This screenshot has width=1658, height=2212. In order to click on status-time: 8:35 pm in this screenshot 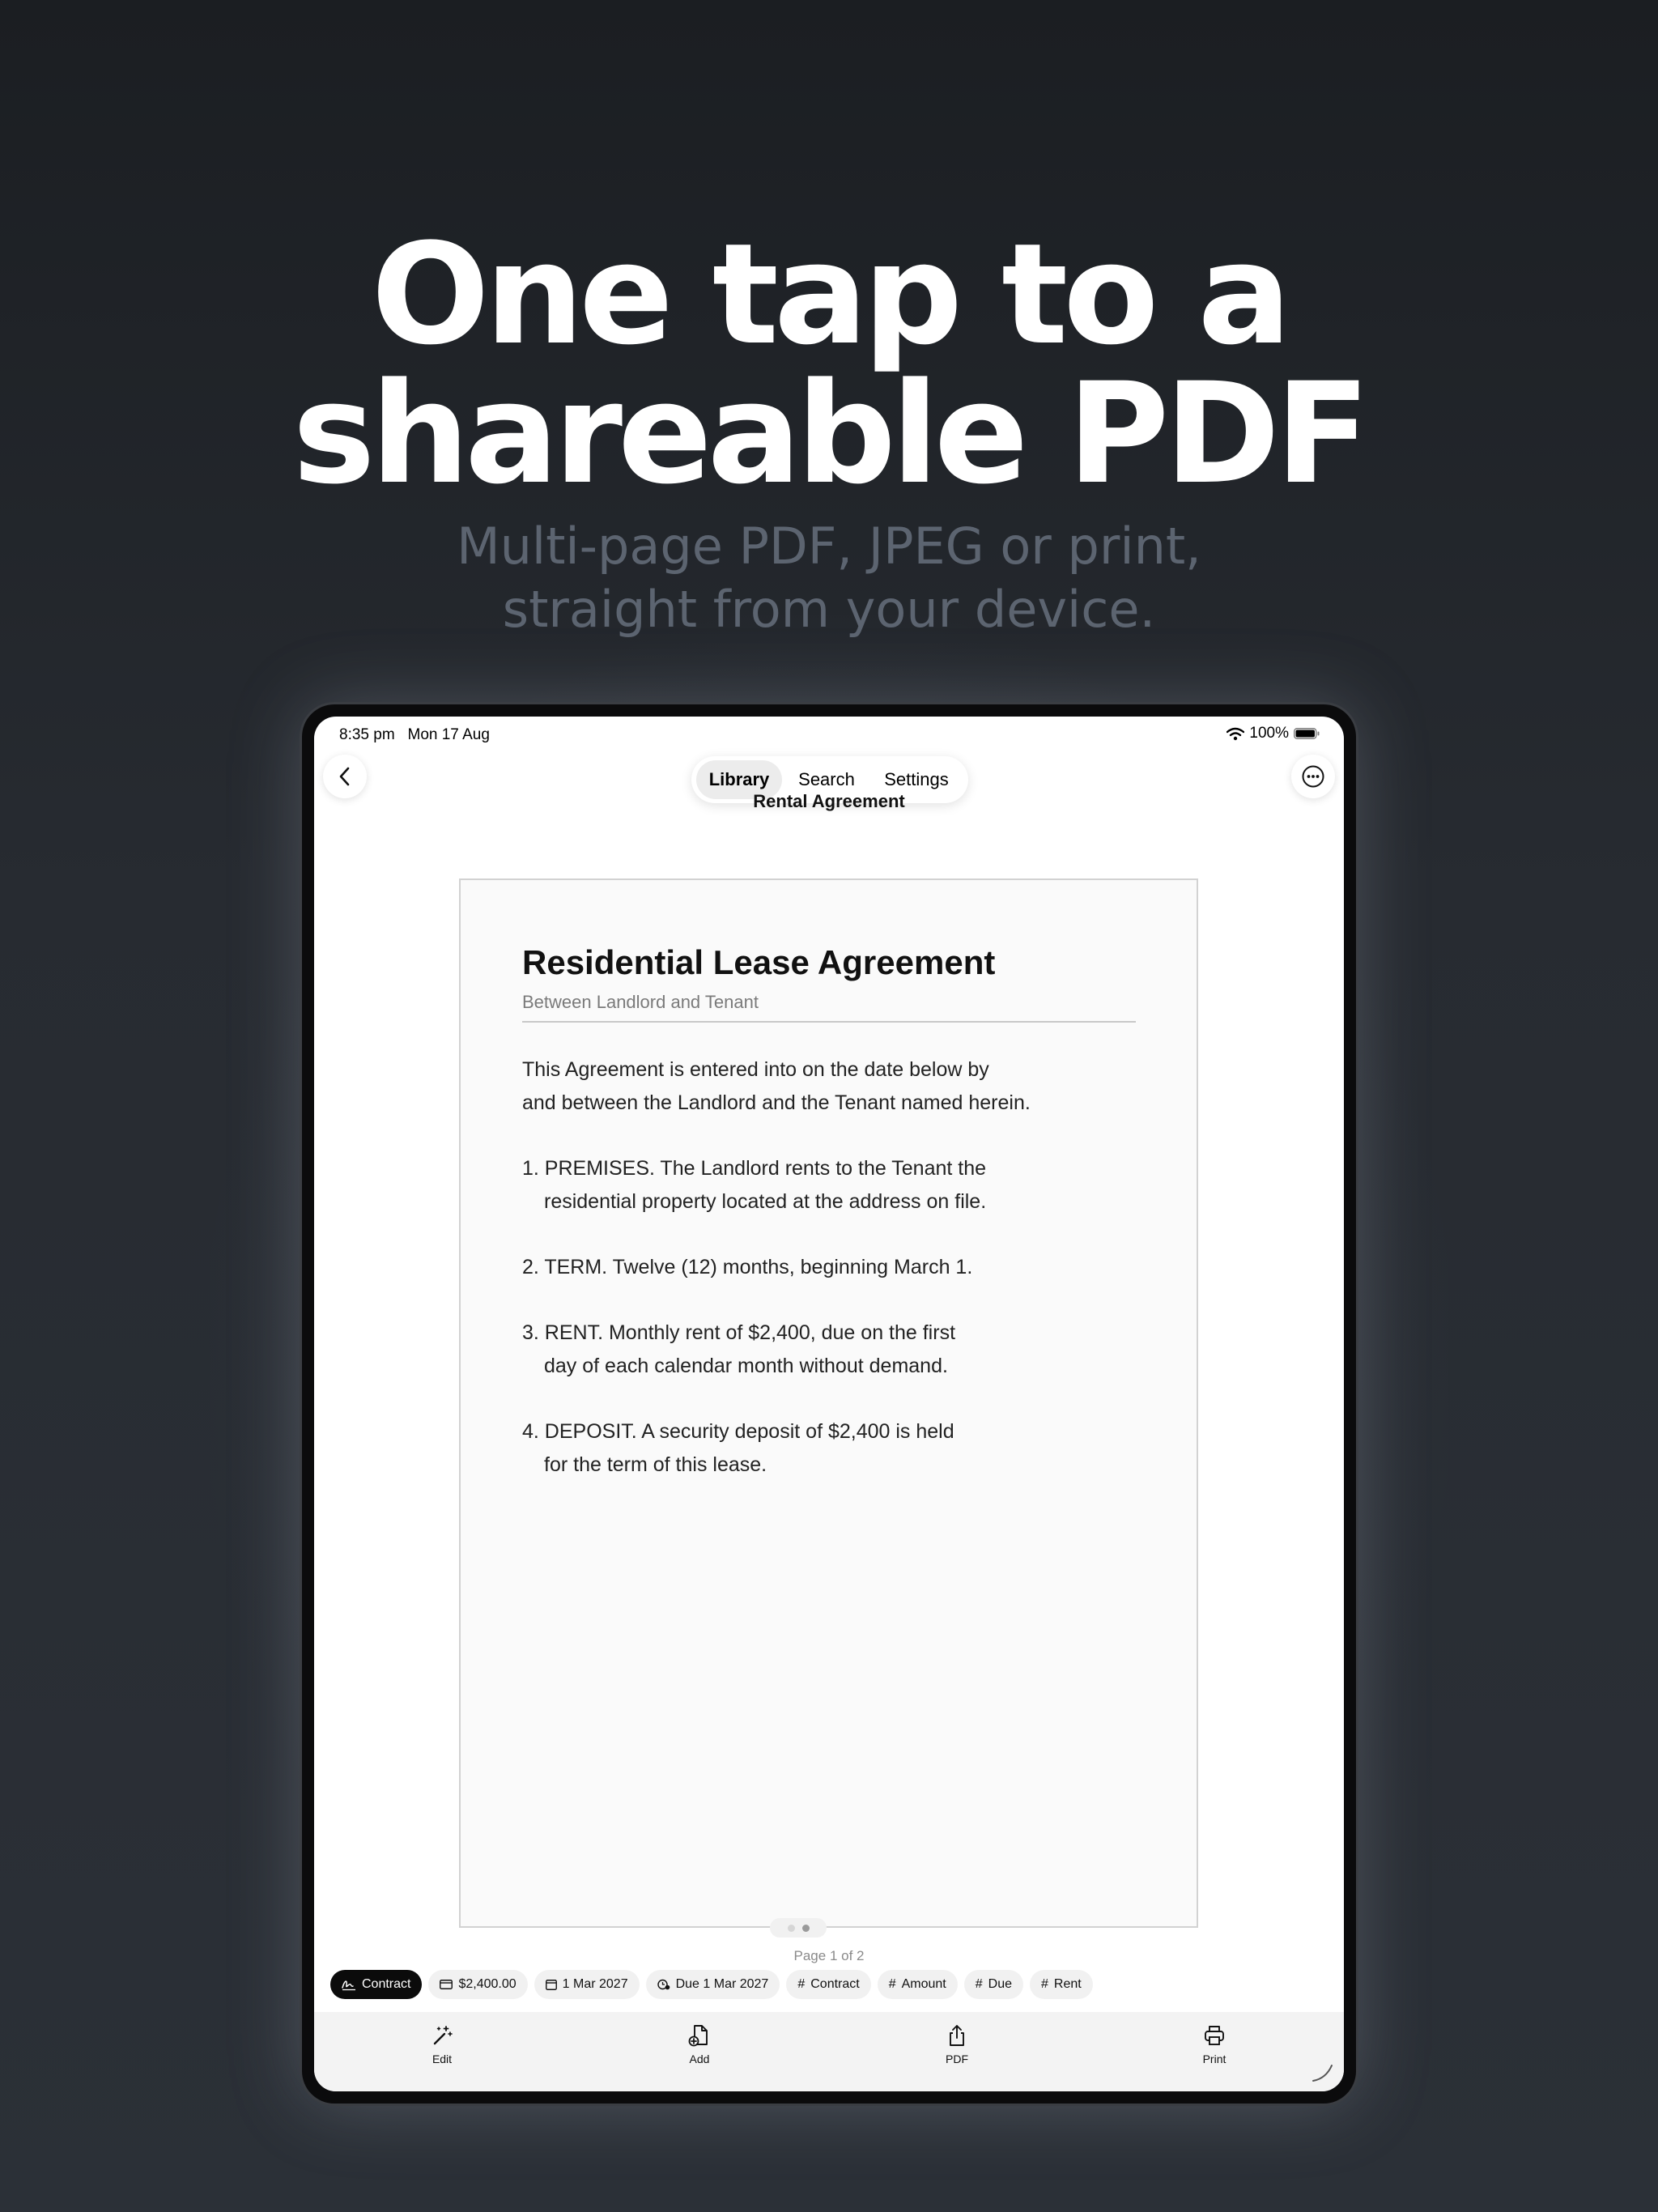, I will do `click(367, 735)`.